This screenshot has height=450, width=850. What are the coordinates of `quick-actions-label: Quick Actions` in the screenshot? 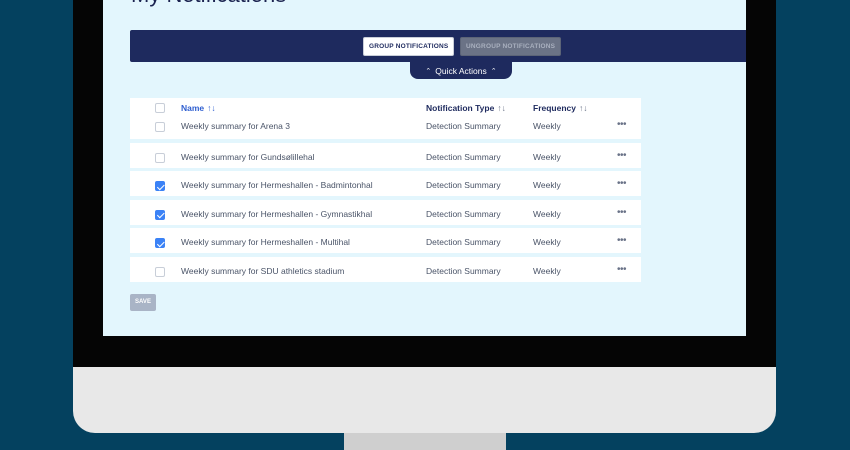 It's located at (461, 70).